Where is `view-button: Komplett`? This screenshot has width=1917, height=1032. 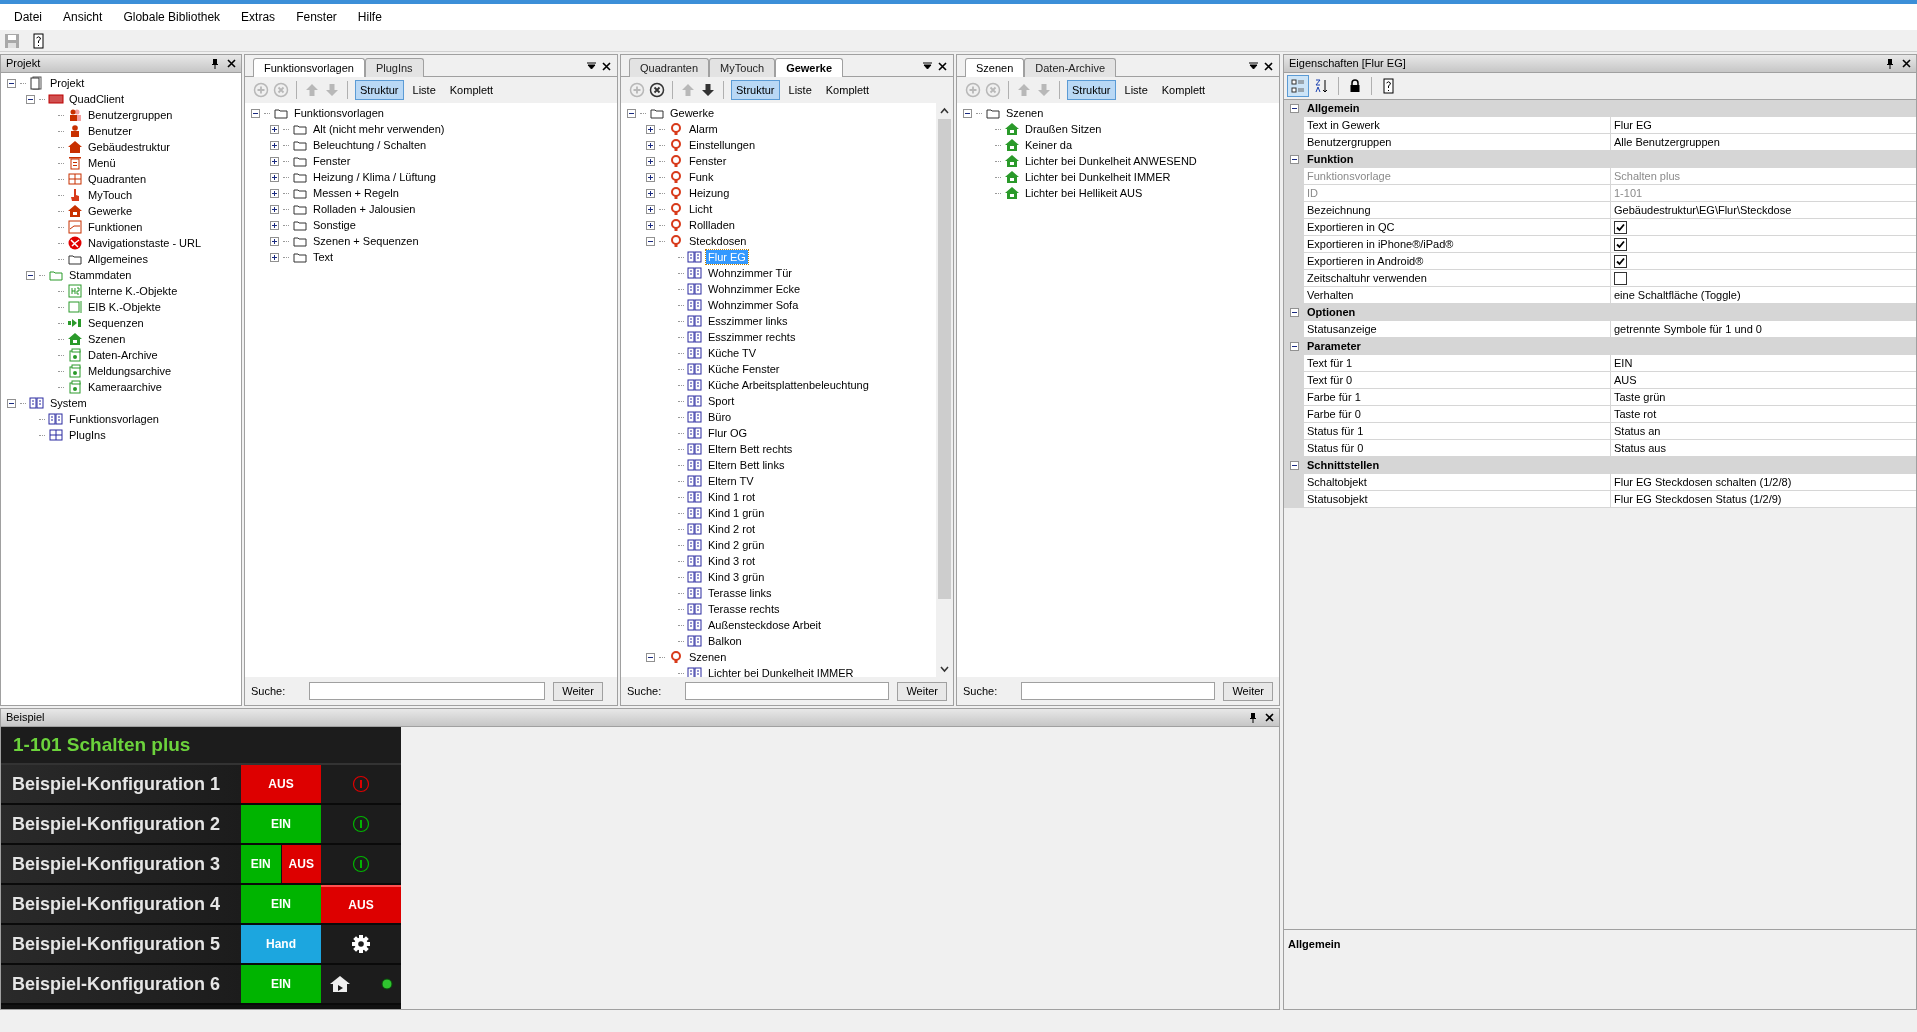
view-button: Komplett is located at coordinates (847, 90).